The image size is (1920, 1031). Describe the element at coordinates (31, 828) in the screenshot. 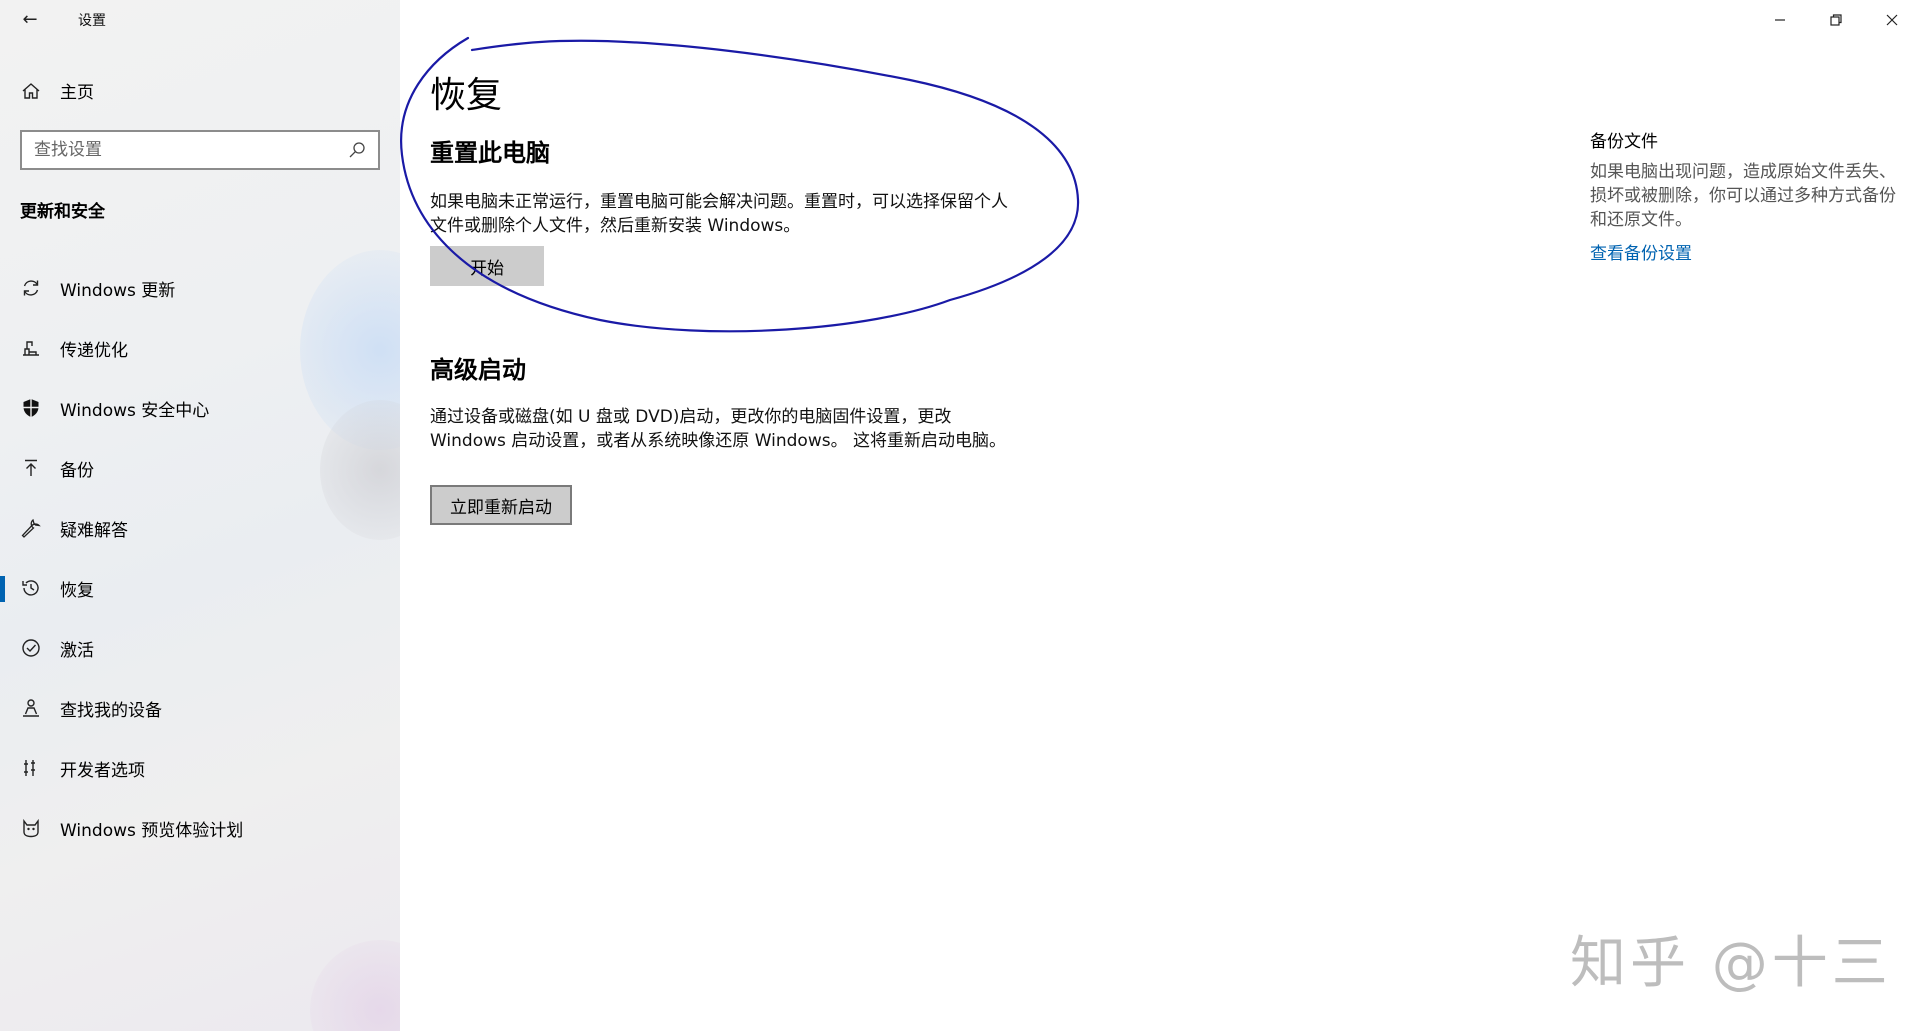

I see `insider-cat-icon` at that location.